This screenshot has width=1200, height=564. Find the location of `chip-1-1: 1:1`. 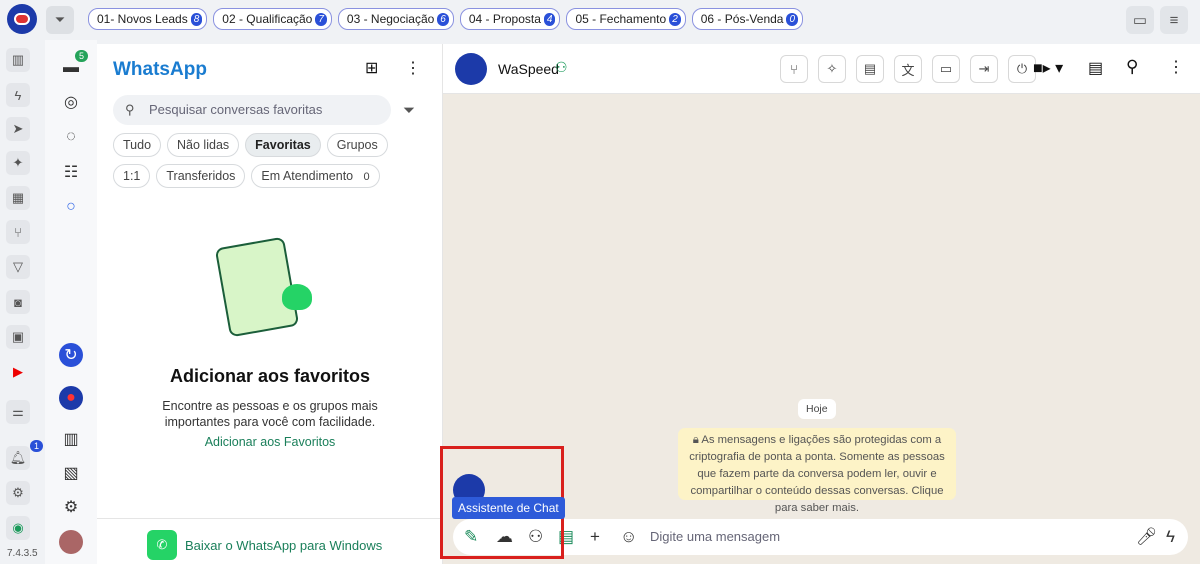

chip-1-1: 1:1 is located at coordinates (132, 176).